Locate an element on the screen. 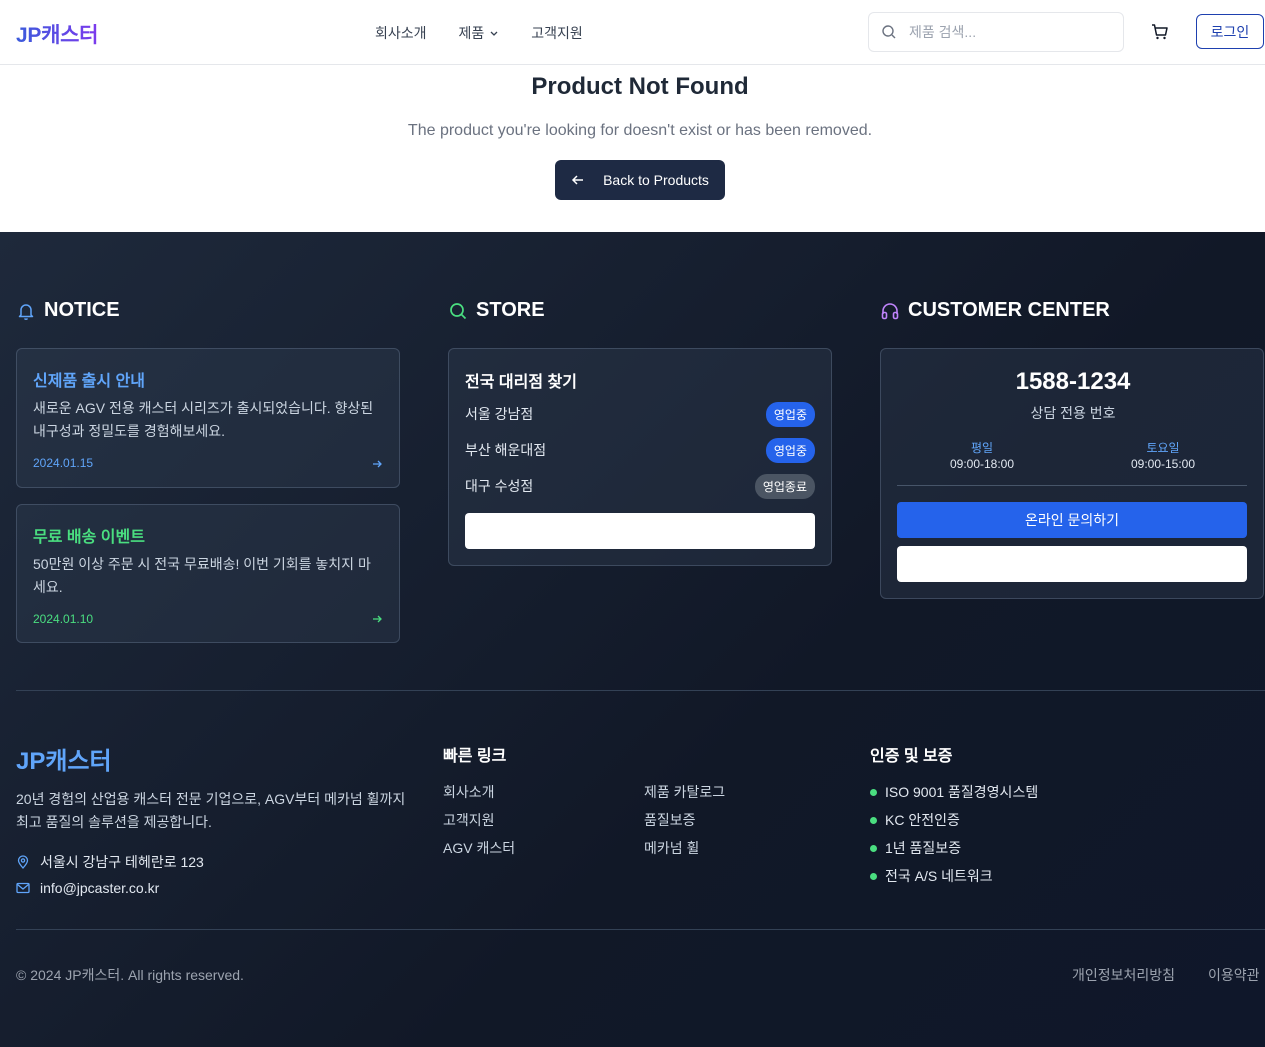 This screenshot has width=1265, height=1047. branch-row: 부산 해운대점 영업중 is located at coordinates (640, 450).